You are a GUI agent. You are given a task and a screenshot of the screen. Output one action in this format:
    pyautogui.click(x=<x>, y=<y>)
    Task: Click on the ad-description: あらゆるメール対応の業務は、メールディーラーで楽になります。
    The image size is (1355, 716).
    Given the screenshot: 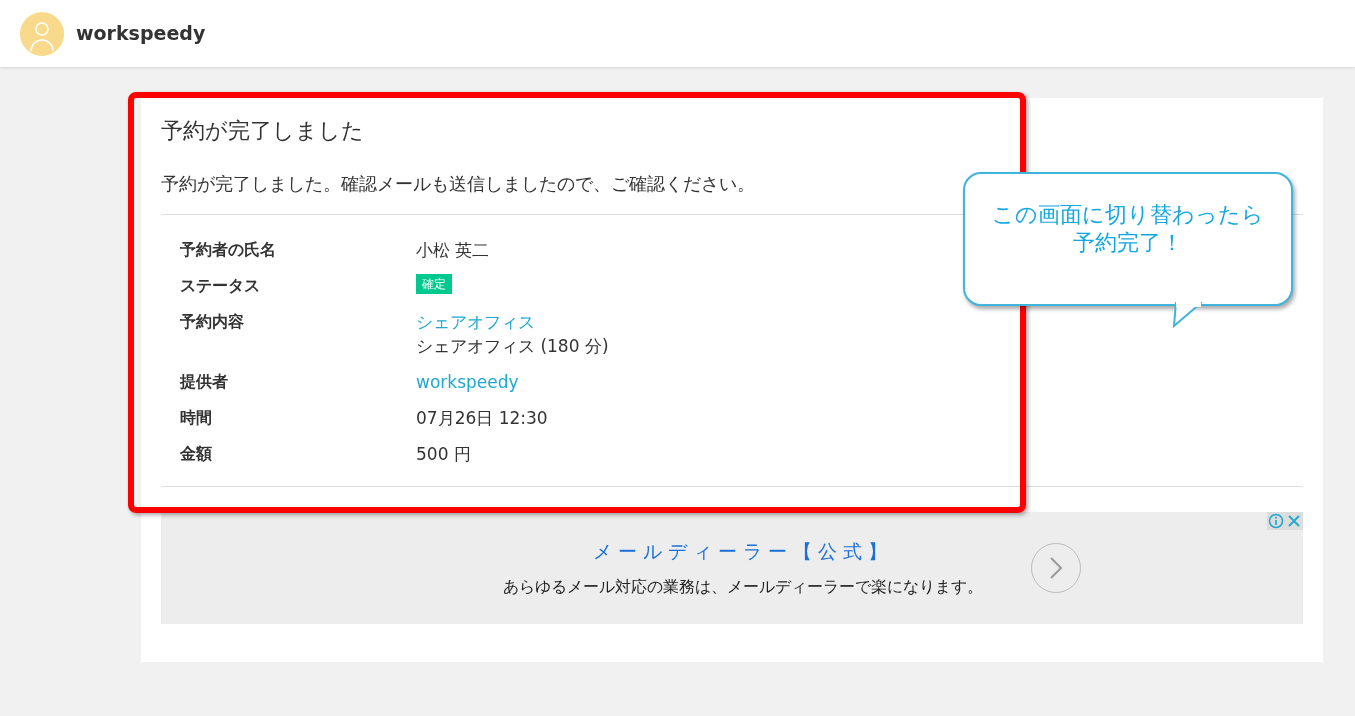 What is the action you would take?
    pyautogui.click(x=743, y=587)
    